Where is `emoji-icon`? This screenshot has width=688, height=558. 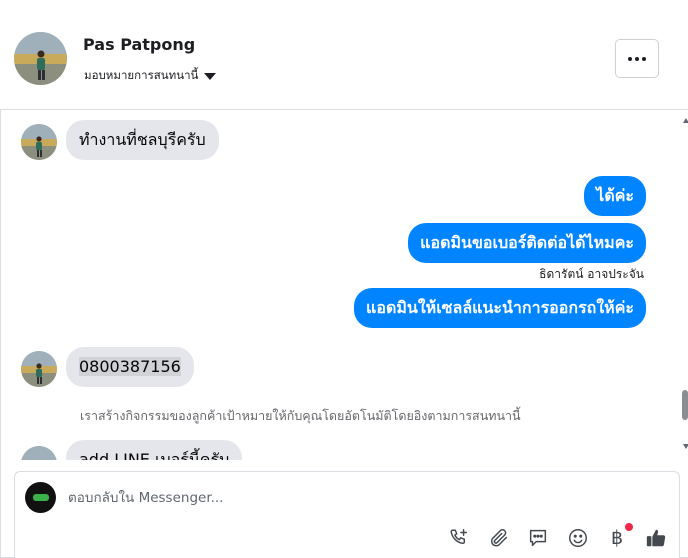
emoji-icon is located at coordinates (578, 538).